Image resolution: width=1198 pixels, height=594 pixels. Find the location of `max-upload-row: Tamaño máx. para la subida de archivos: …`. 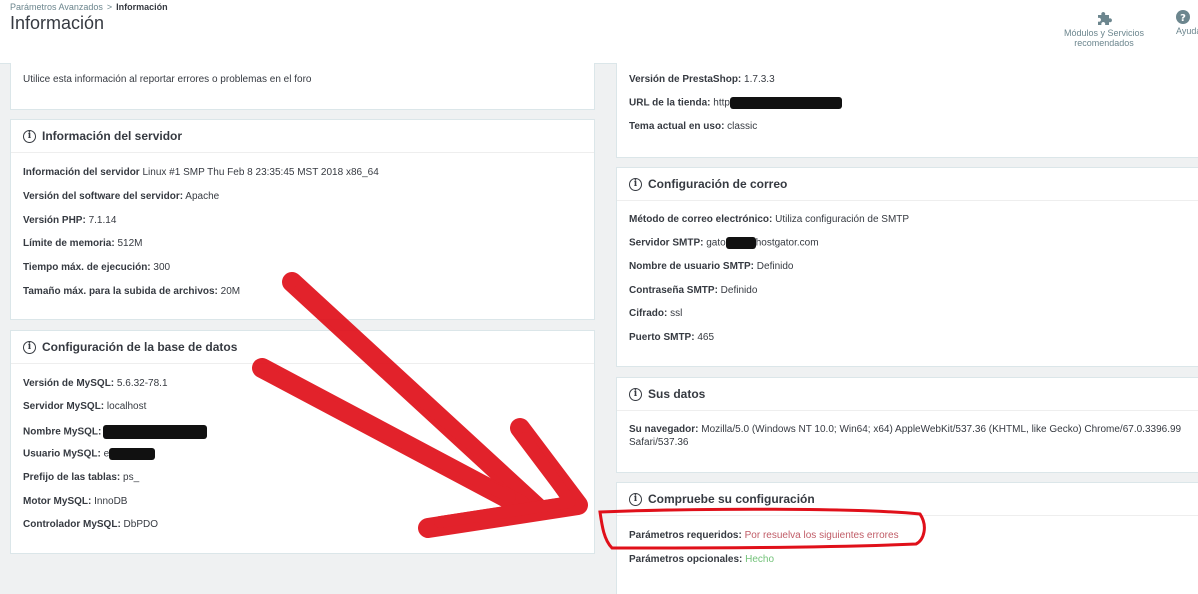

max-upload-row: Tamaño máx. para la subida de archivos: … is located at coordinates (132, 291).